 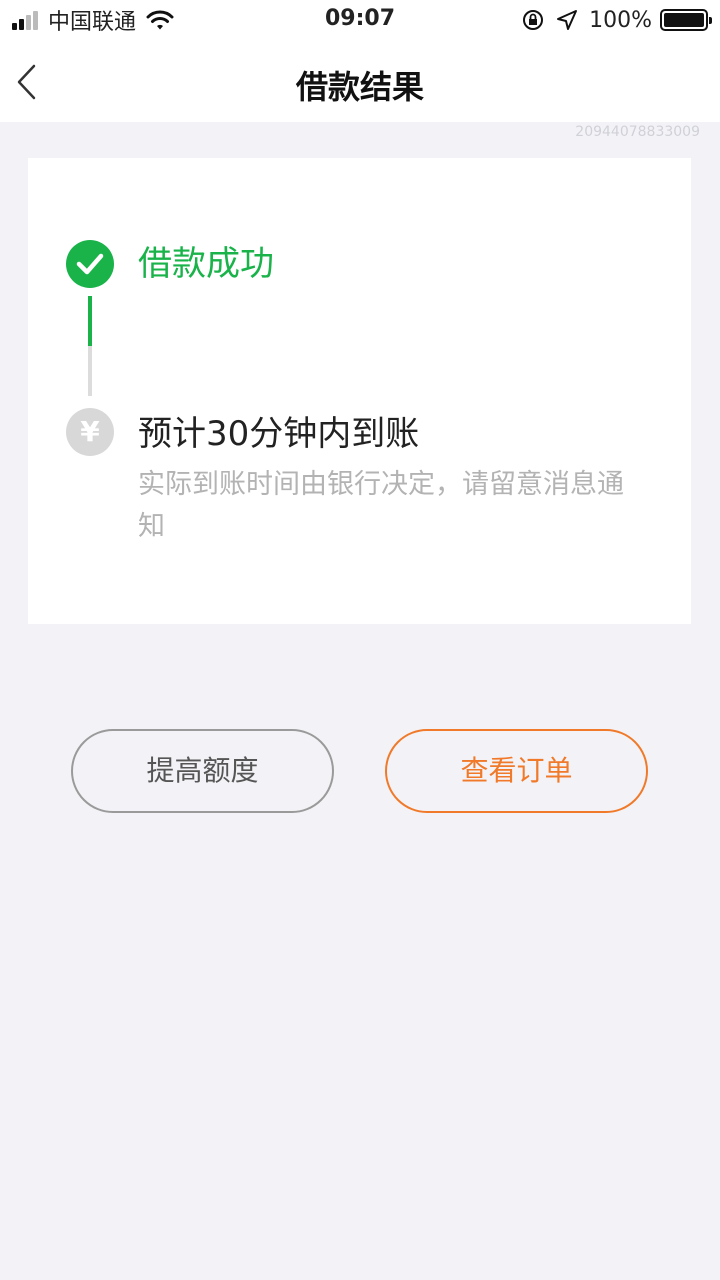 What do you see at coordinates (202, 771) in the screenshot?
I see `raise-limit-button: 提高额度` at bounding box center [202, 771].